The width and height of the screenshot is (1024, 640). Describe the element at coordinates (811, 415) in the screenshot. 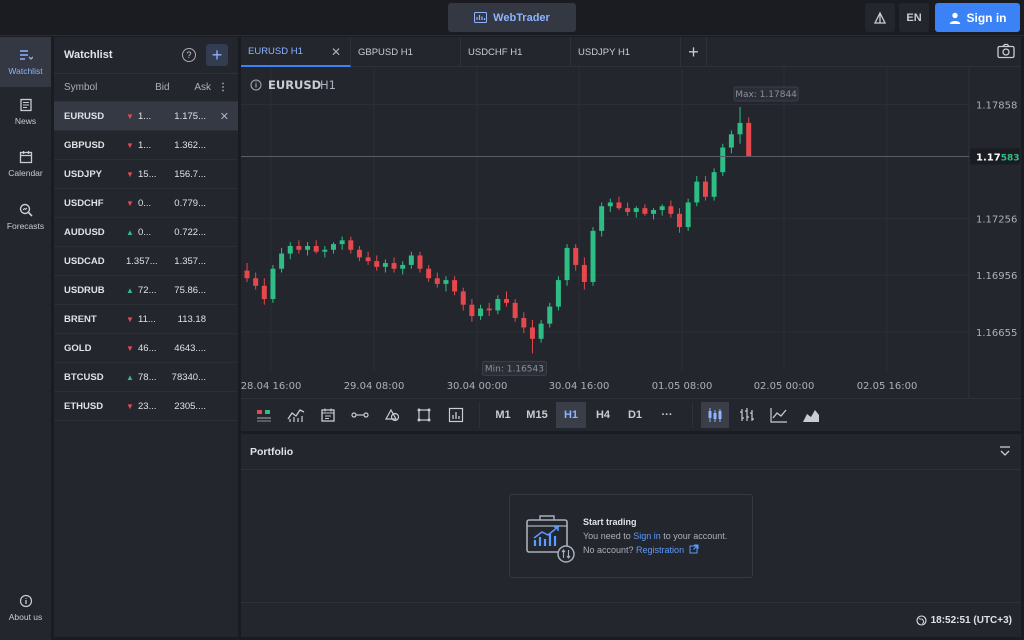

I see `chart-type-area` at that location.